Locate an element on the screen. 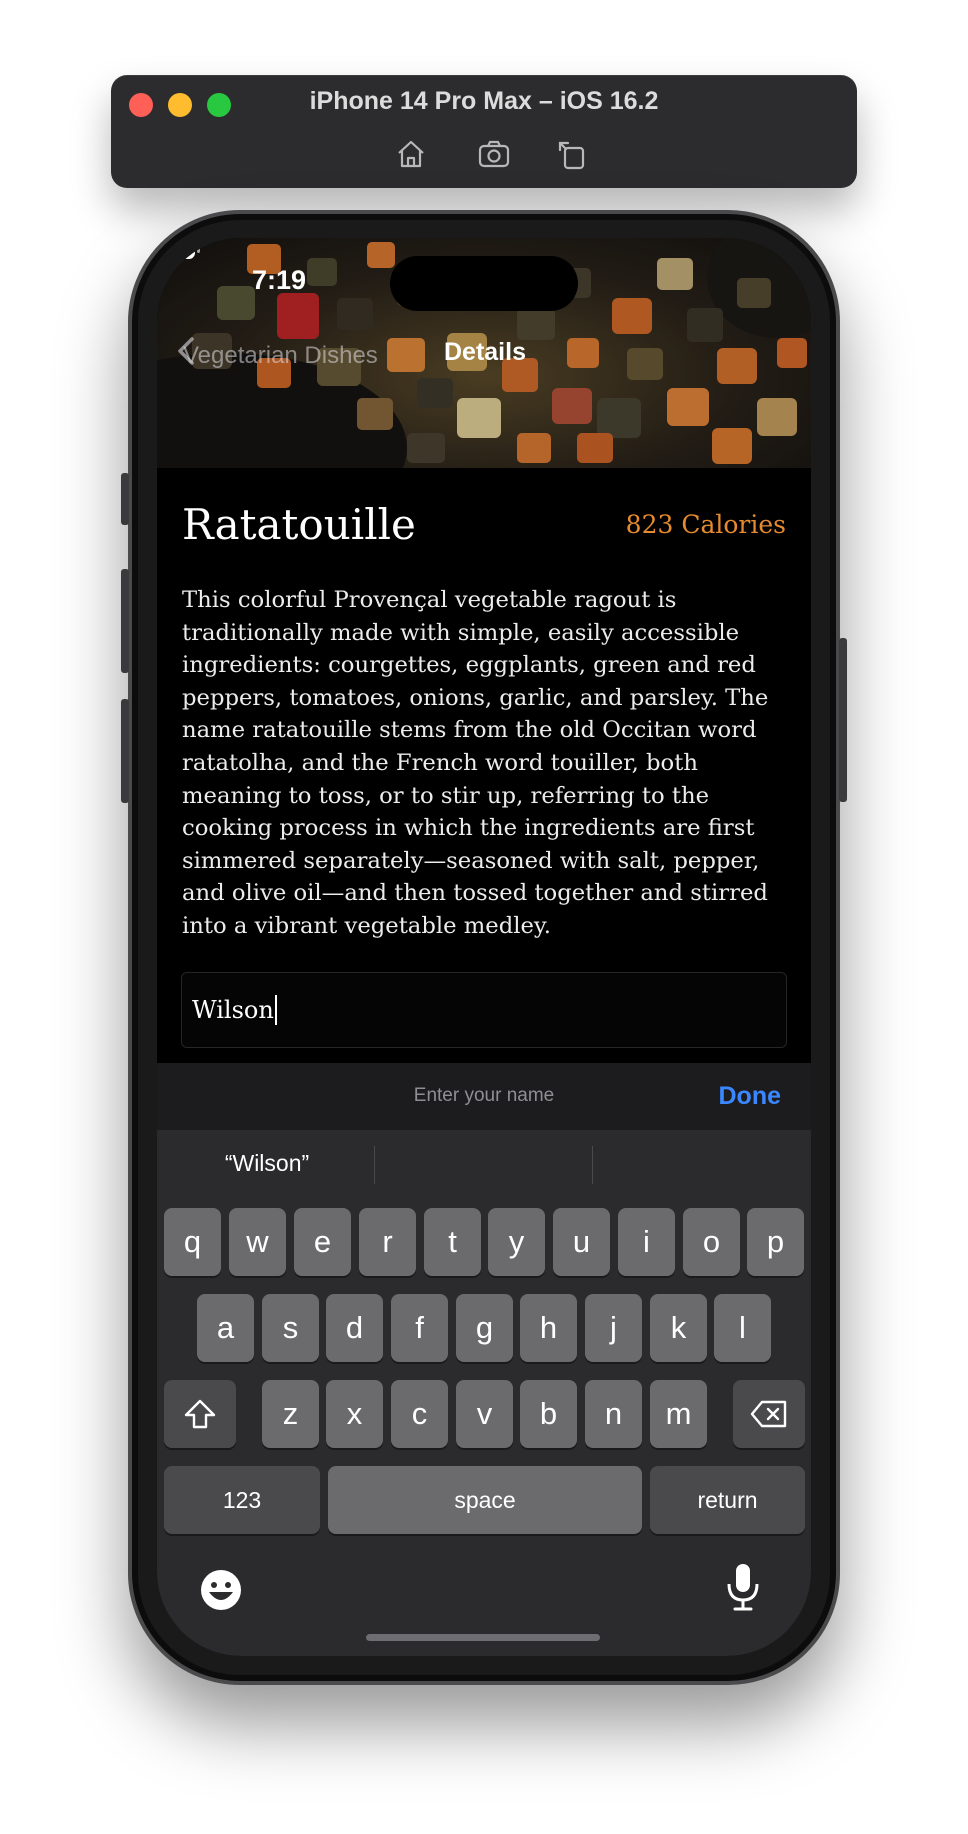 This screenshot has width=968, height=1834. space-key: space is located at coordinates (485, 1500).